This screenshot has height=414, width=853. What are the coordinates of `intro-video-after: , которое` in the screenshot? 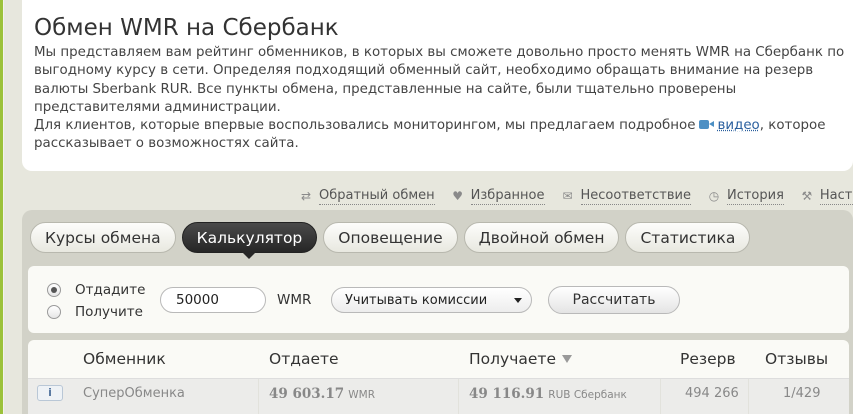 It's located at (792, 126).